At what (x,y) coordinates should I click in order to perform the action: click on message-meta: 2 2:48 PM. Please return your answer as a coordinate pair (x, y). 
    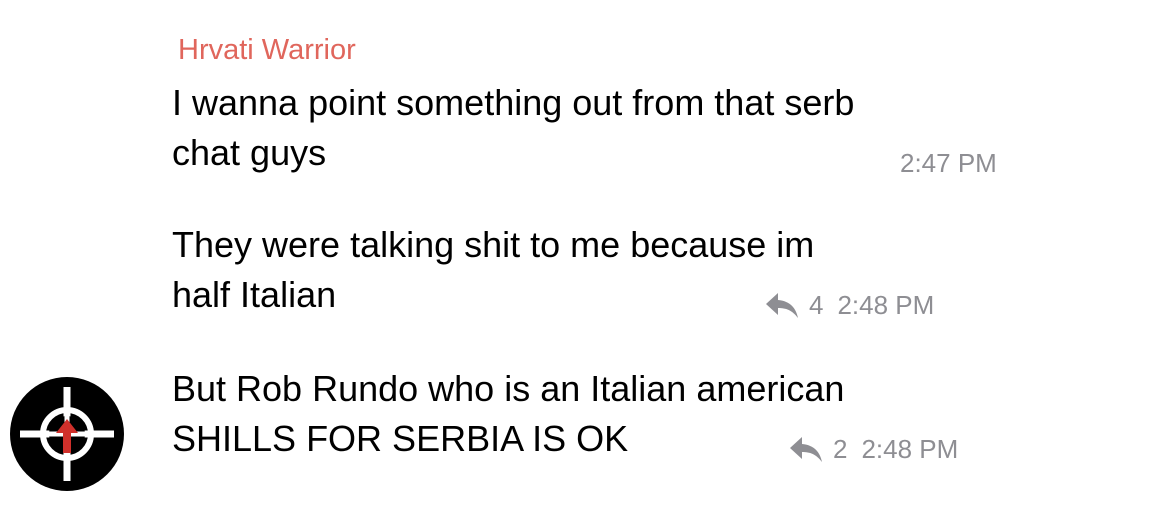
    Looking at the image, I should click on (873, 449).